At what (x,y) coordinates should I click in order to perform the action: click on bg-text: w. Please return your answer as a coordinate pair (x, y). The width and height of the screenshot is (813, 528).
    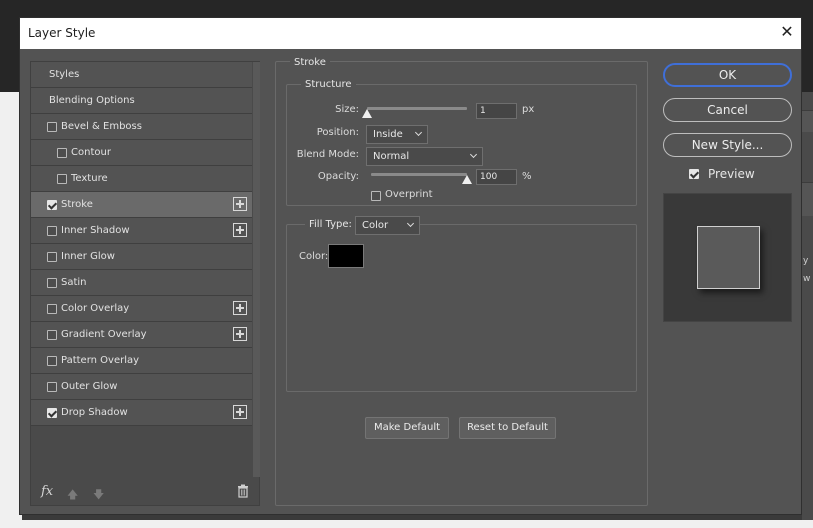
    Looking at the image, I should click on (807, 279).